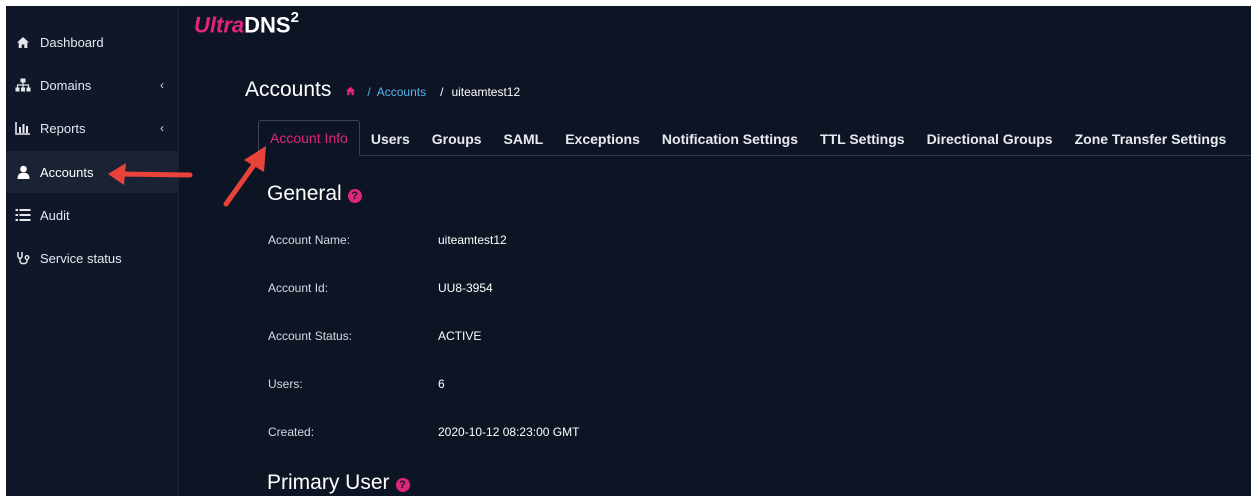 Image resolution: width=1251 pixels, height=502 pixels. I want to click on field-account-status: Account Status: ACTIVE, so click(374, 336).